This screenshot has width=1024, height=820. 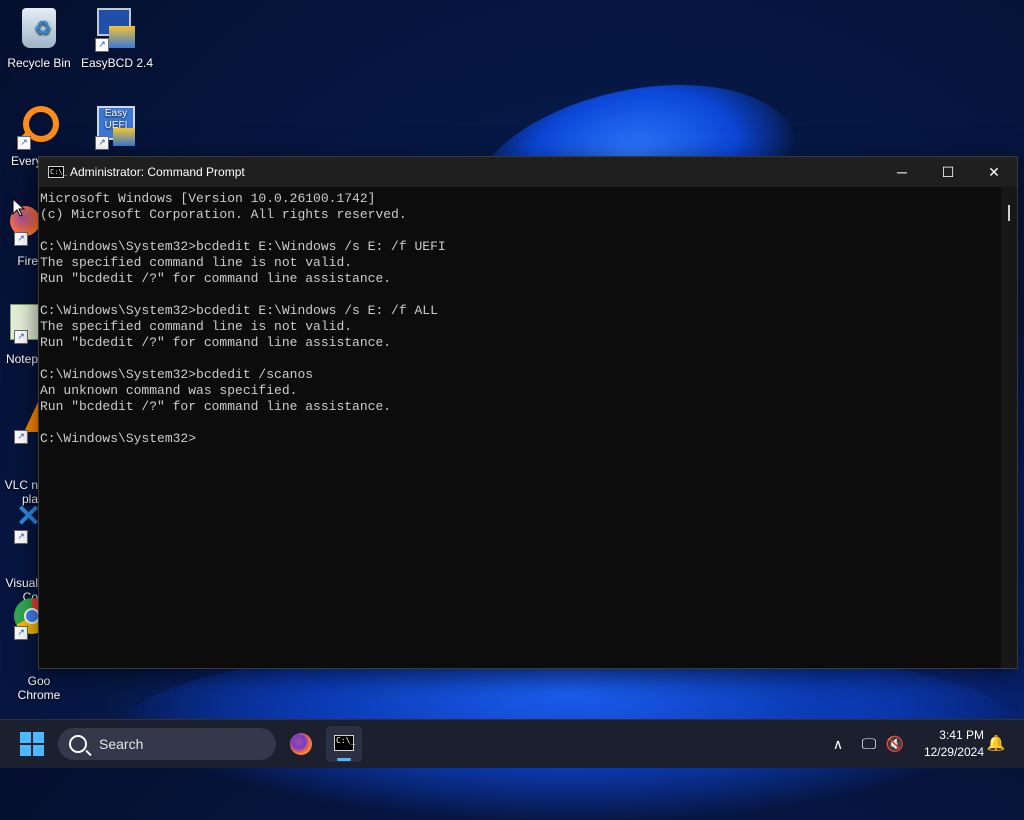 I want to click on scrollbar-thumb, so click(x=1009, y=213).